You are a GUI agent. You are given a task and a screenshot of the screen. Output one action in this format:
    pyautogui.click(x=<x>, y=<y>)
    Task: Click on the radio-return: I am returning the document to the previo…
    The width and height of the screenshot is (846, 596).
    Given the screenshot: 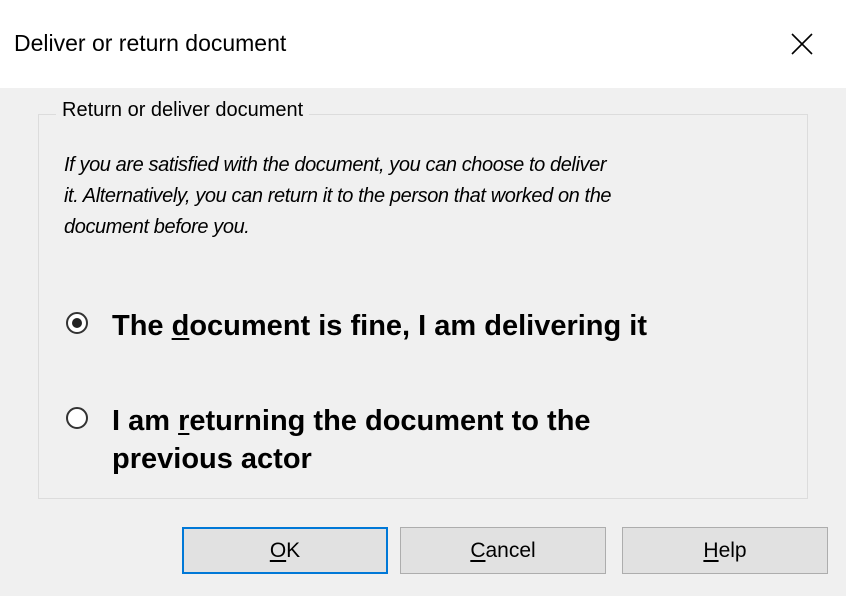 What is the action you would take?
    pyautogui.click(x=328, y=440)
    